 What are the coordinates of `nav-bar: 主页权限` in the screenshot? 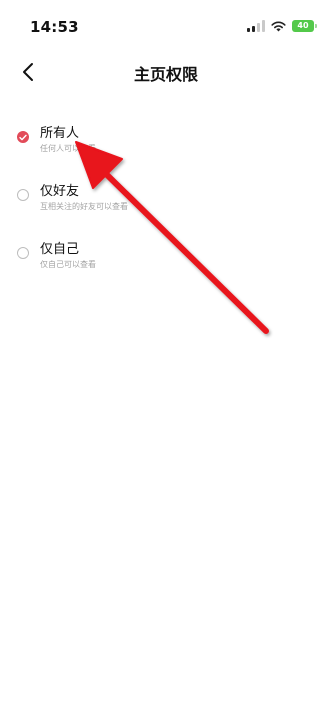 It's located at (166, 72).